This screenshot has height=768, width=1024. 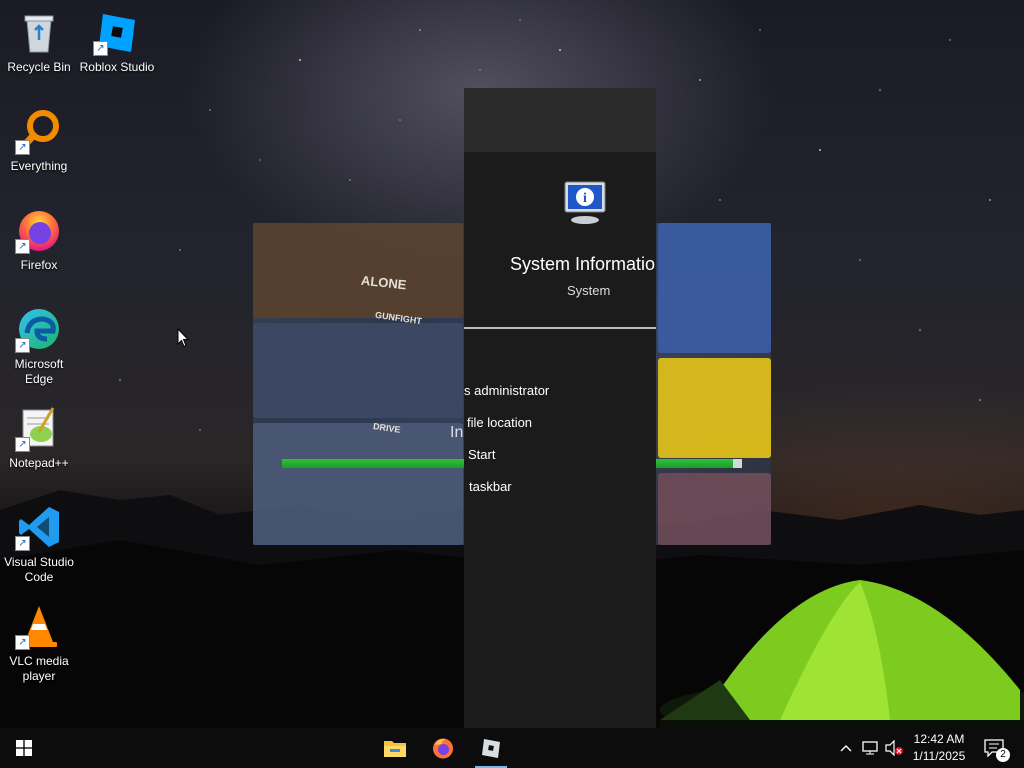 I want to click on volume-muted-icon, so click(x=894, y=748).